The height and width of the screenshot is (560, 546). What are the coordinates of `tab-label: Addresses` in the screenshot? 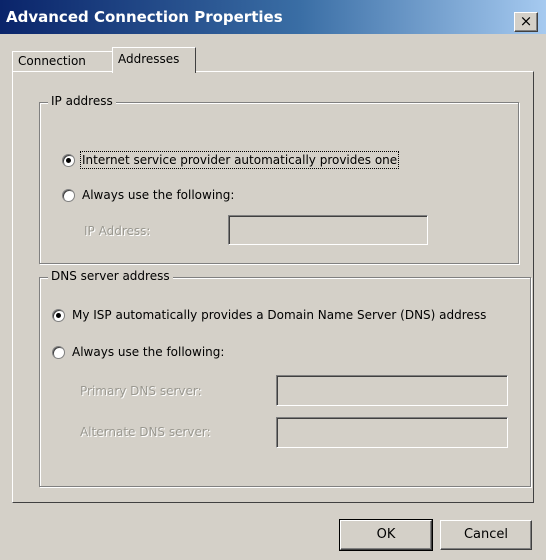 It's located at (149, 59).